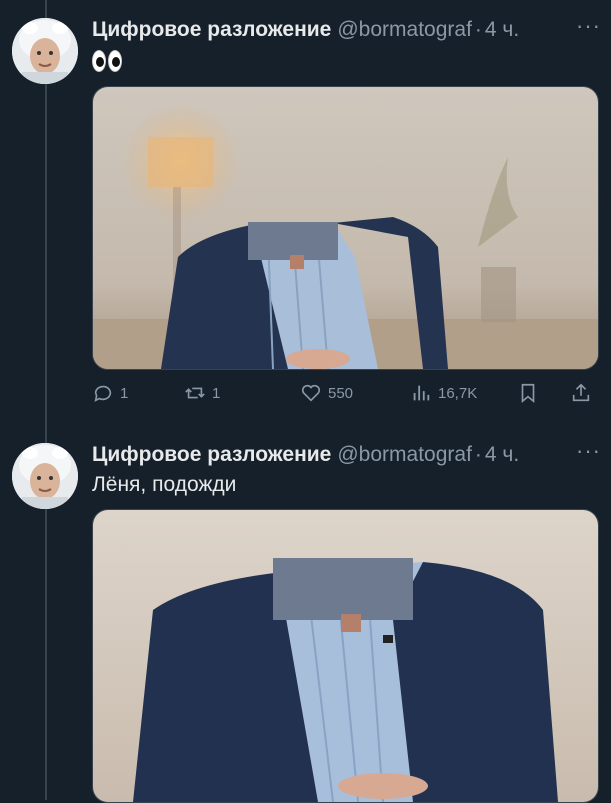 The height and width of the screenshot is (803, 611). Describe the element at coordinates (341, 393) in the screenshot. I see `like-count: 550` at that location.